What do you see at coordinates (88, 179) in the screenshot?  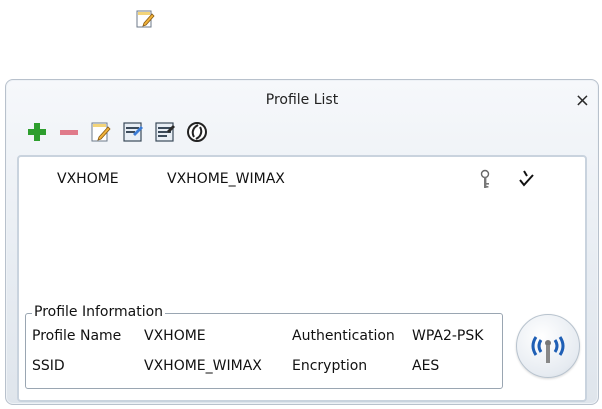 I see `profile-row-name: VXHOME` at bounding box center [88, 179].